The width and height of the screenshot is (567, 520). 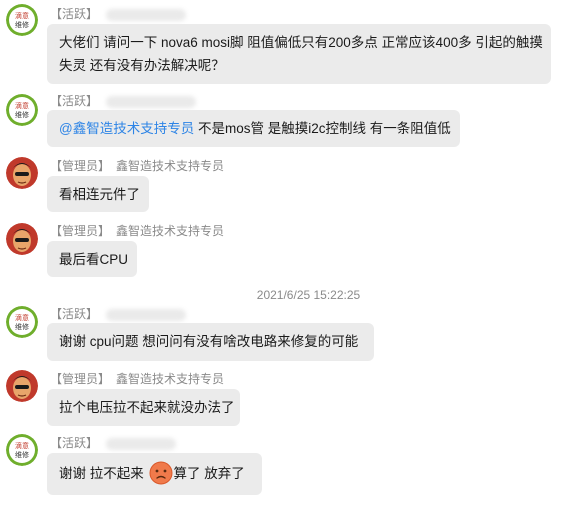 I want to click on message-bubble: 拉个电压拉不起来就没办法了, so click(x=143, y=407).